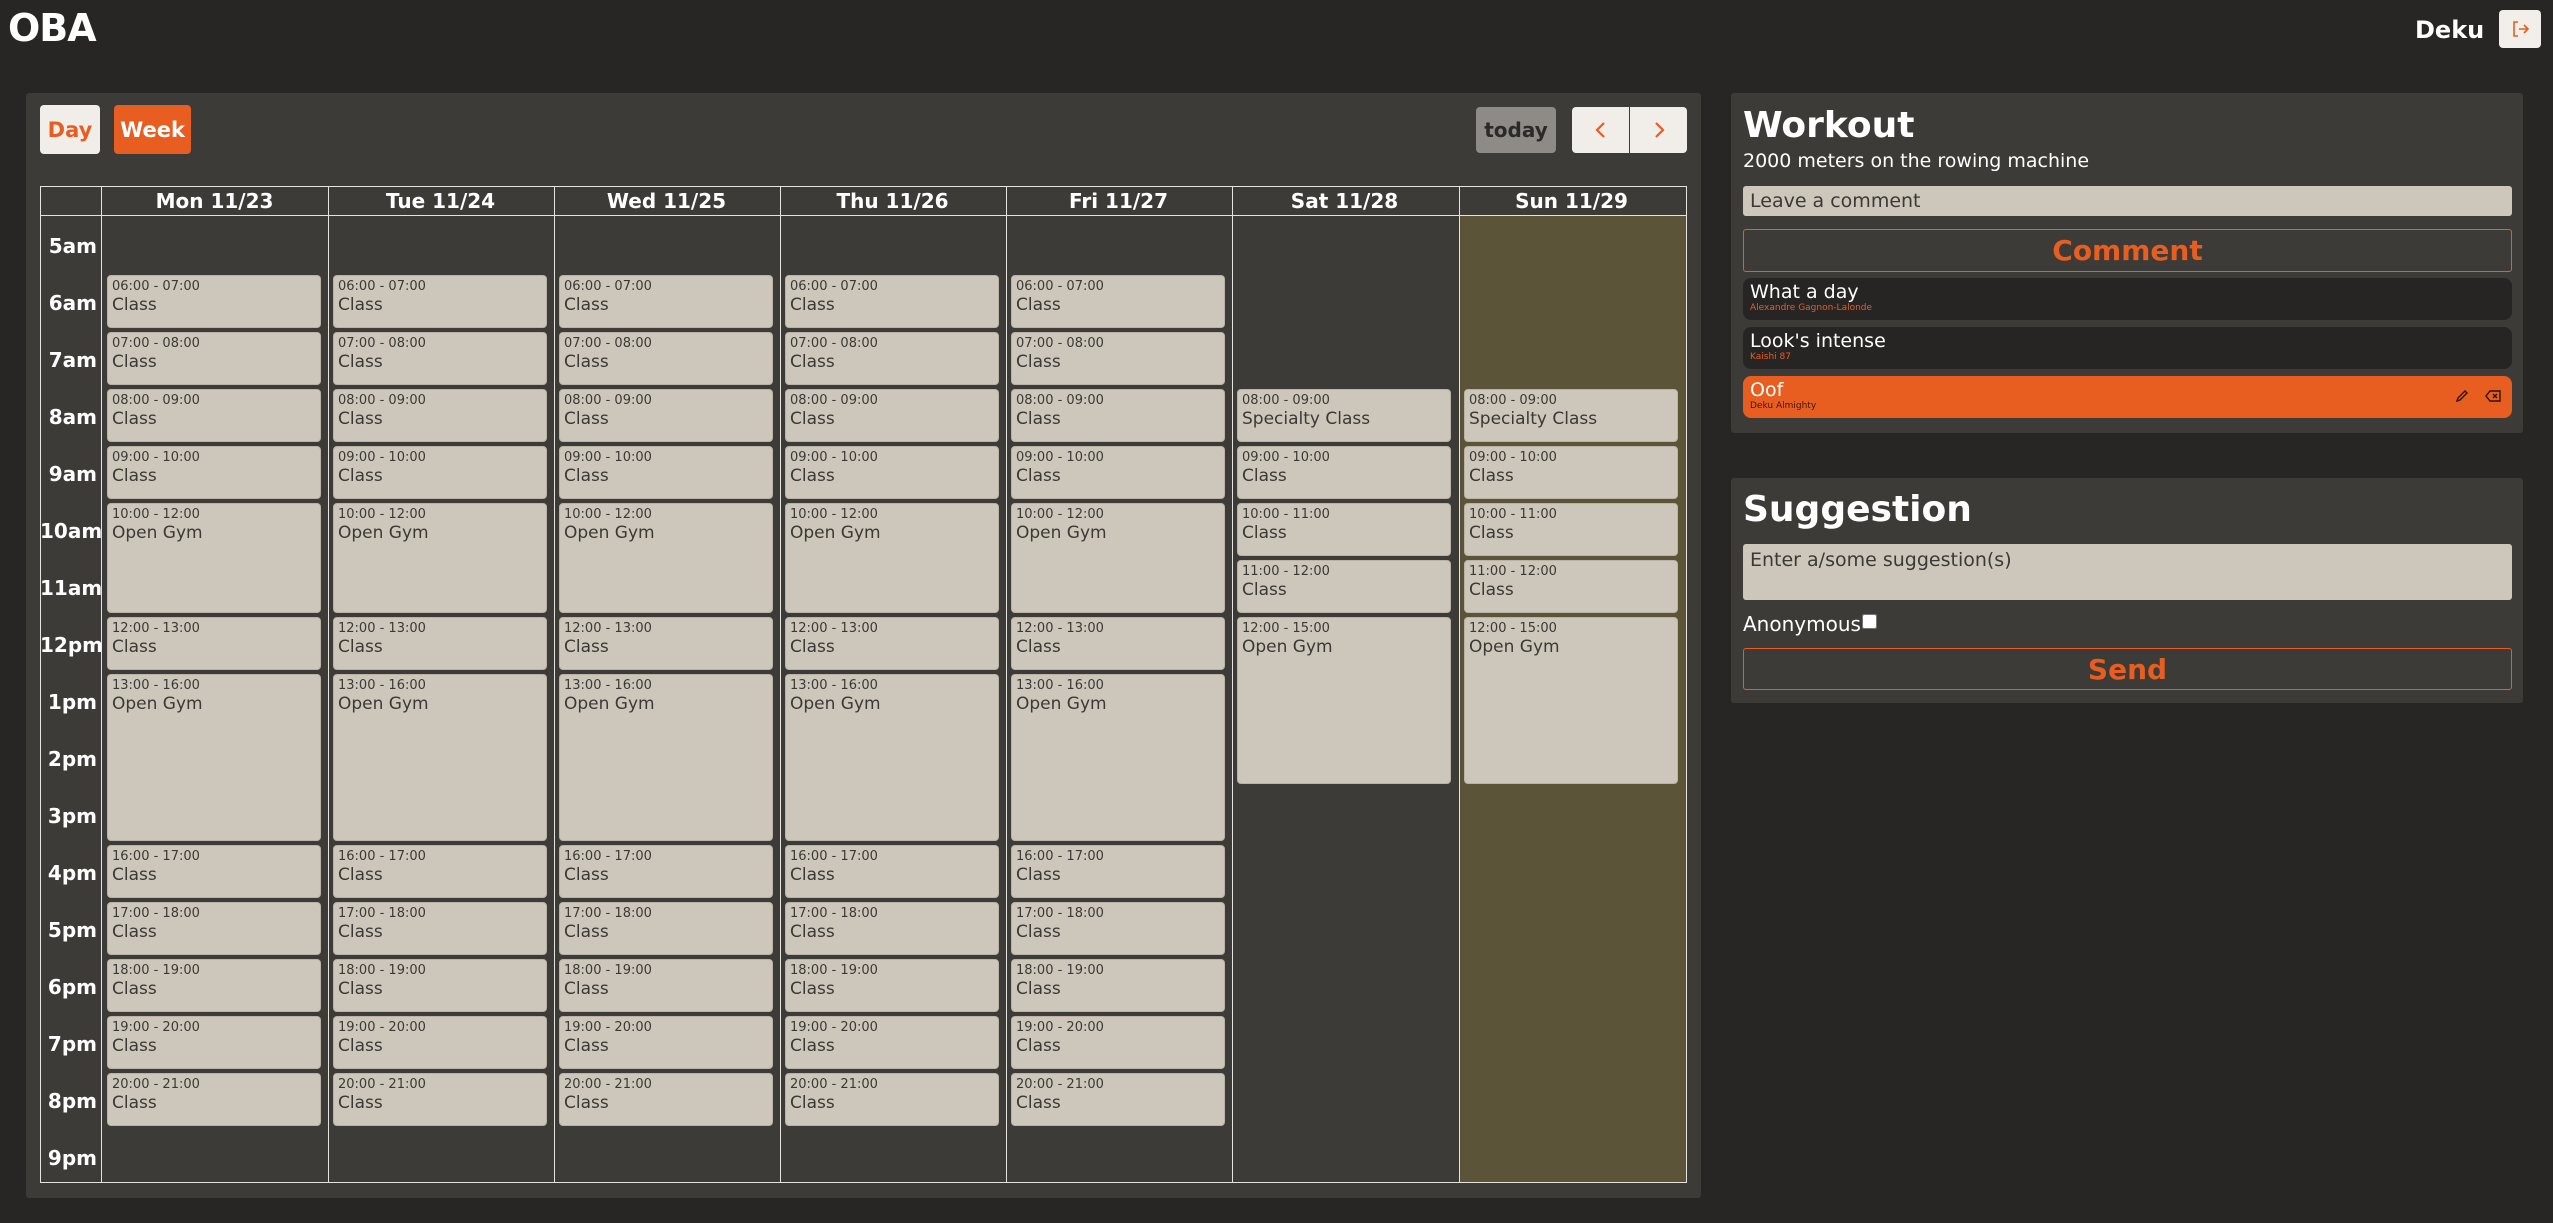  Describe the element at coordinates (1306, 419) in the screenshot. I see `event-title: Specialty Class` at that location.